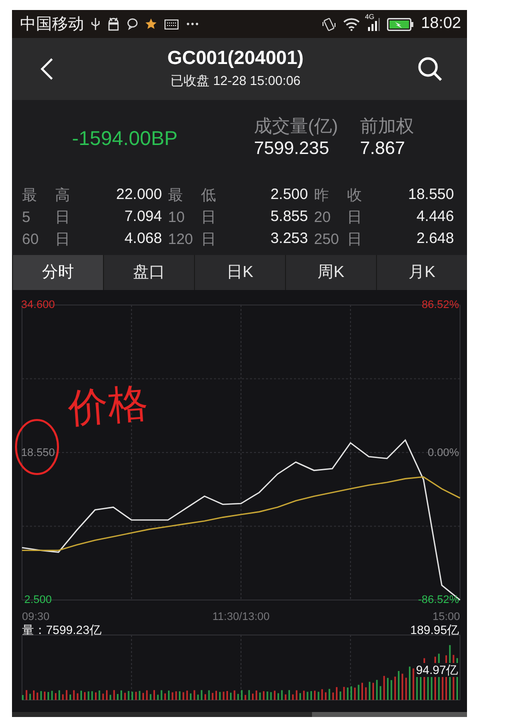  Describe the element at coordinates (38, 305) in the screenshot. I see `y-axis-label: 34.600` at that location.